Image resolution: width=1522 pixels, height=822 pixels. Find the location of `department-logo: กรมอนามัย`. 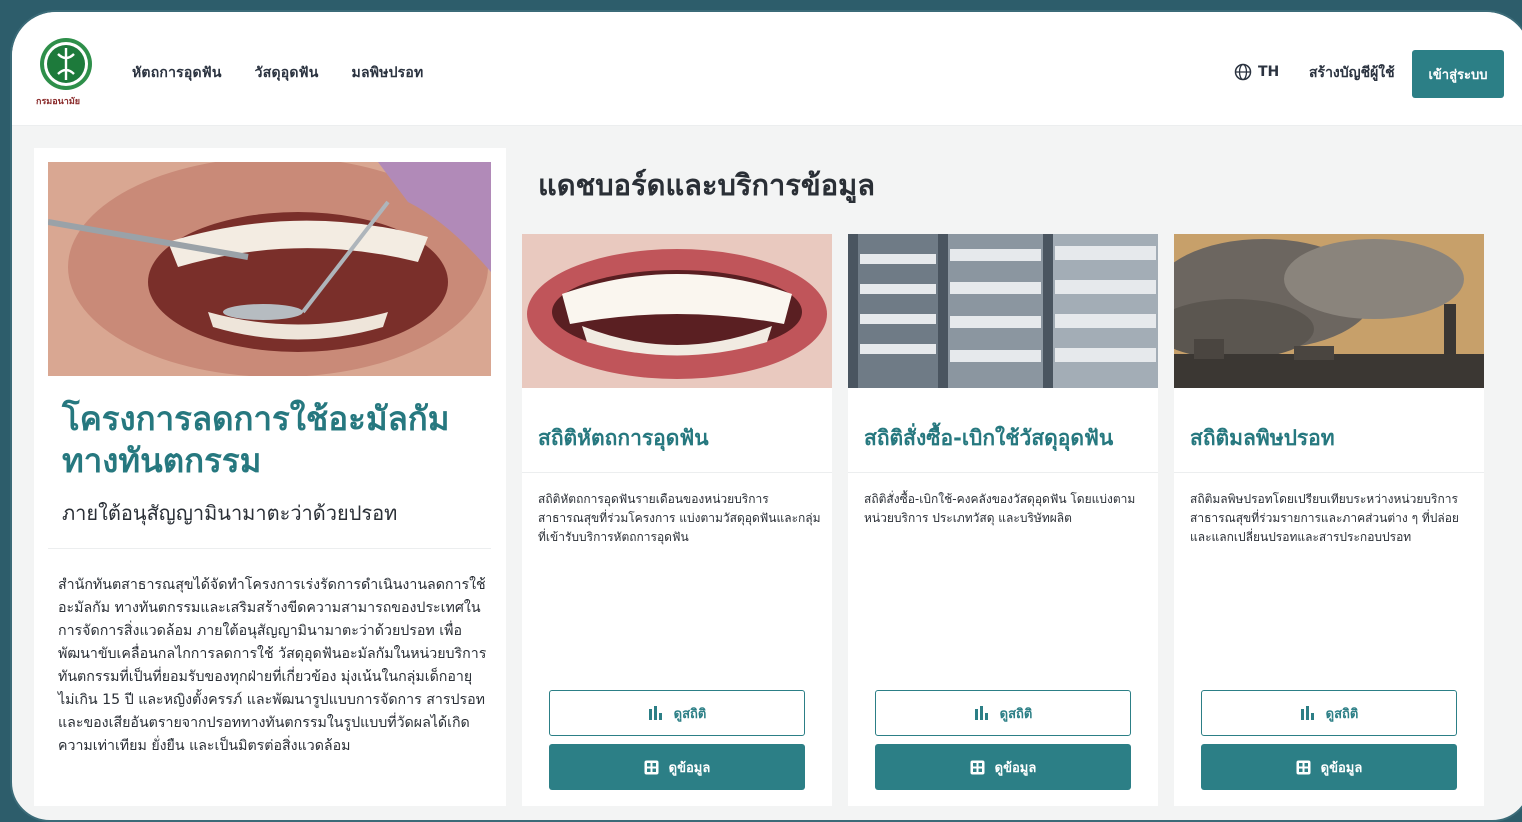

department-logo: กรมอนามัย is located at coordinates (66, 73).